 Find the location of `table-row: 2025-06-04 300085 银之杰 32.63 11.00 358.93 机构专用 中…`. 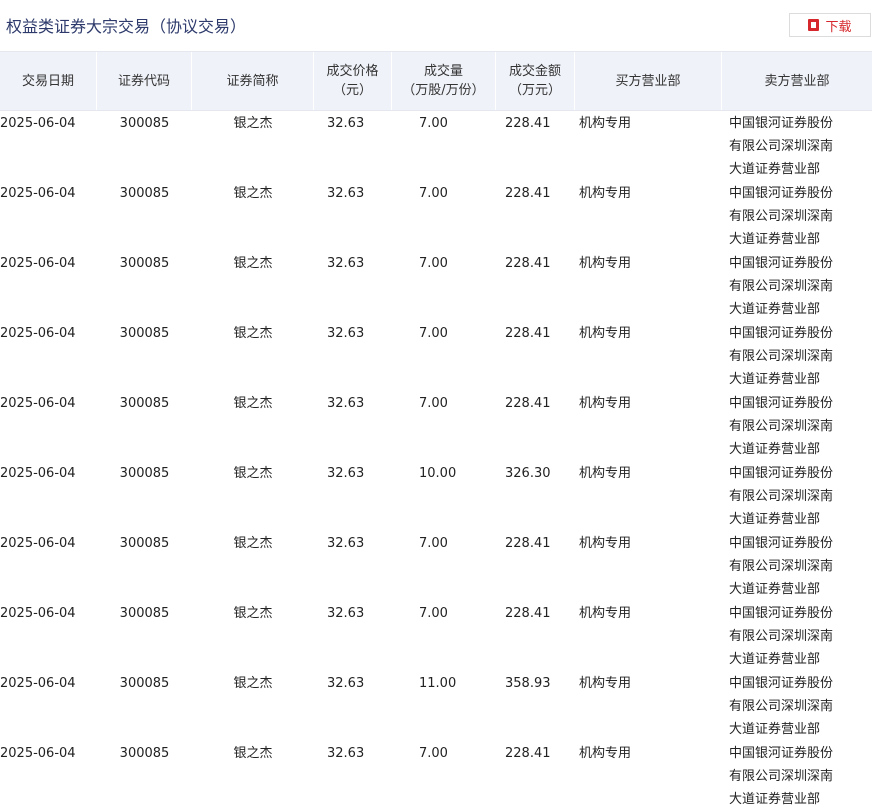

table-row: 2025-06-04 300085 银之杰 32.63 11.00 358.93 机构专用 中… is located at coordinates (436, 706).